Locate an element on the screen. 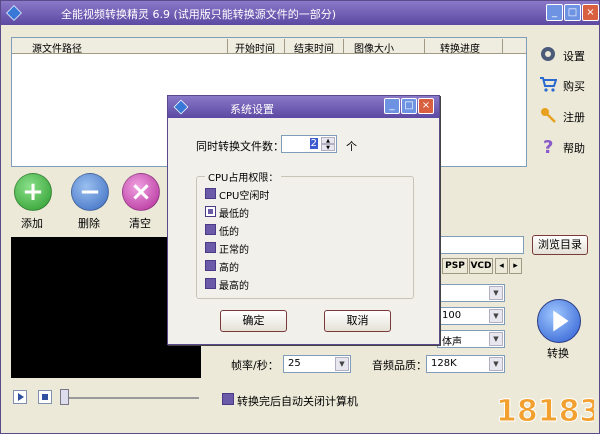  help-icon: ? is located at coordinates (548, 146).